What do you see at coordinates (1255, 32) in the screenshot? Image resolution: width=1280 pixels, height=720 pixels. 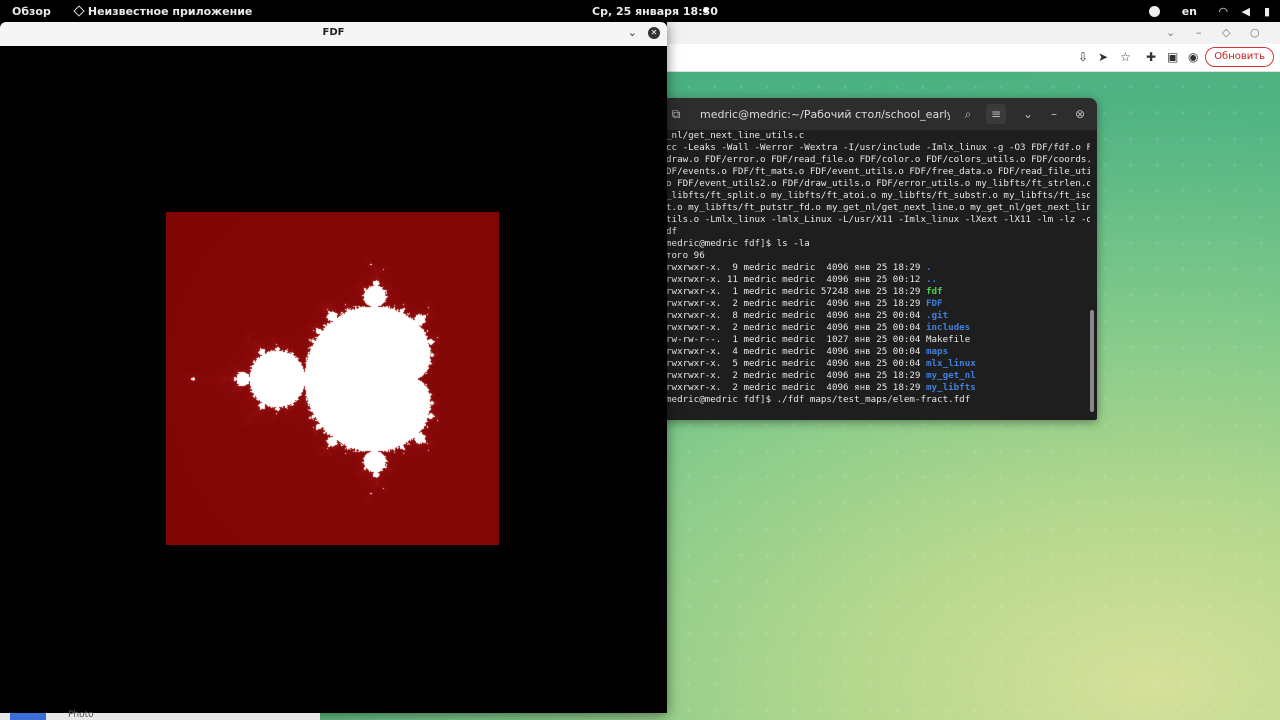 I see `close-icon: ○` at bounding box center [1255, 32].